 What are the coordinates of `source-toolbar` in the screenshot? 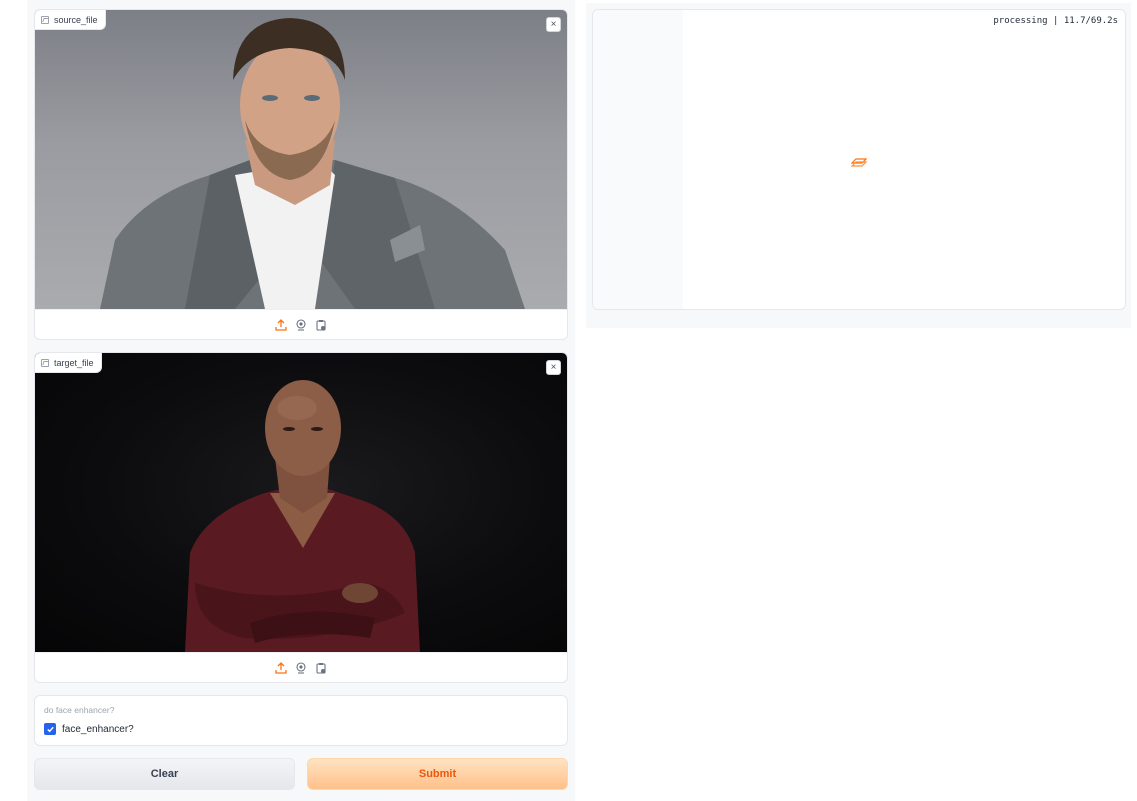 It's located at (301, 324).